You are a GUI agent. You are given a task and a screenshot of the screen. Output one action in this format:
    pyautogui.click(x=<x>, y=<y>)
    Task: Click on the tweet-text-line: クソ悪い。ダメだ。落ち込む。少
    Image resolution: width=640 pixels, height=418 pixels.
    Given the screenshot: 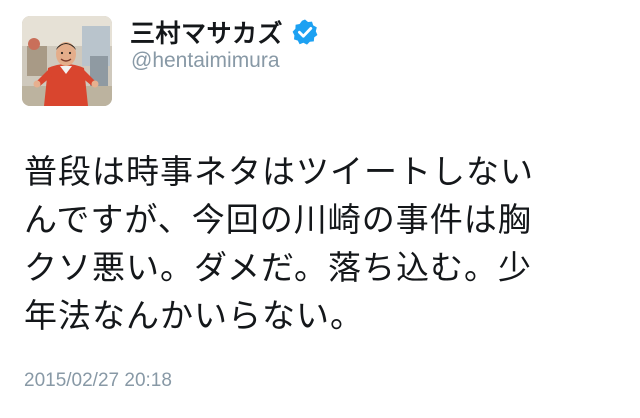 What is the action you would take?
    pyautogui.click(x=278, y=267)
    